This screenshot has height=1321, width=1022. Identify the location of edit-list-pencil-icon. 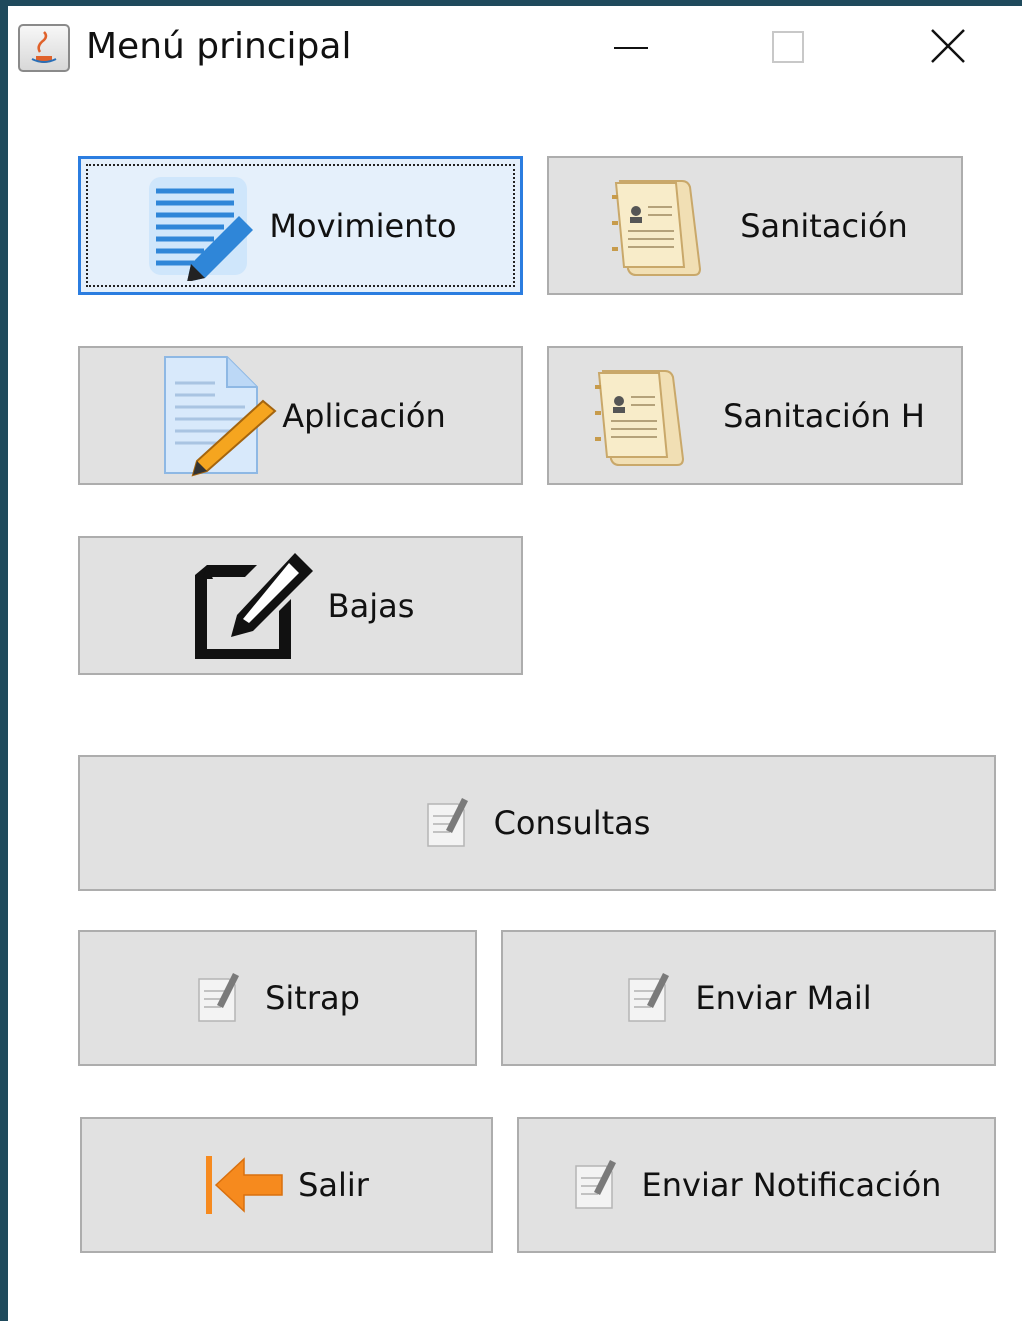
(201, 228).